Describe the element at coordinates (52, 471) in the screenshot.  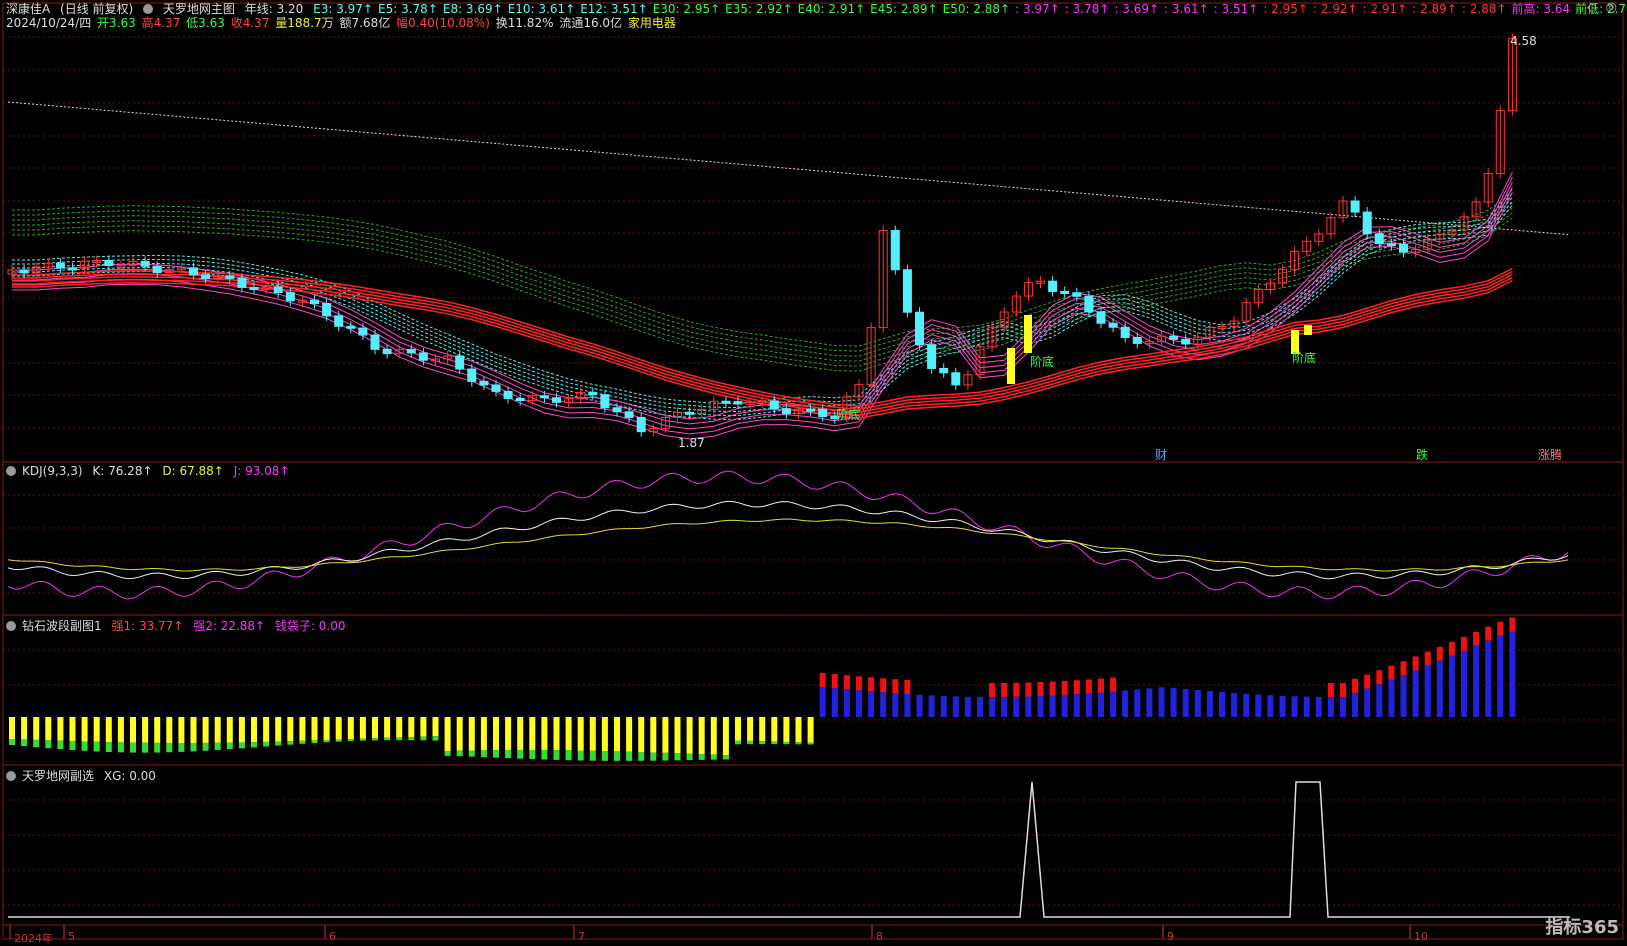
I see `kdj-title: KDJ(9,3,3)` at that location.